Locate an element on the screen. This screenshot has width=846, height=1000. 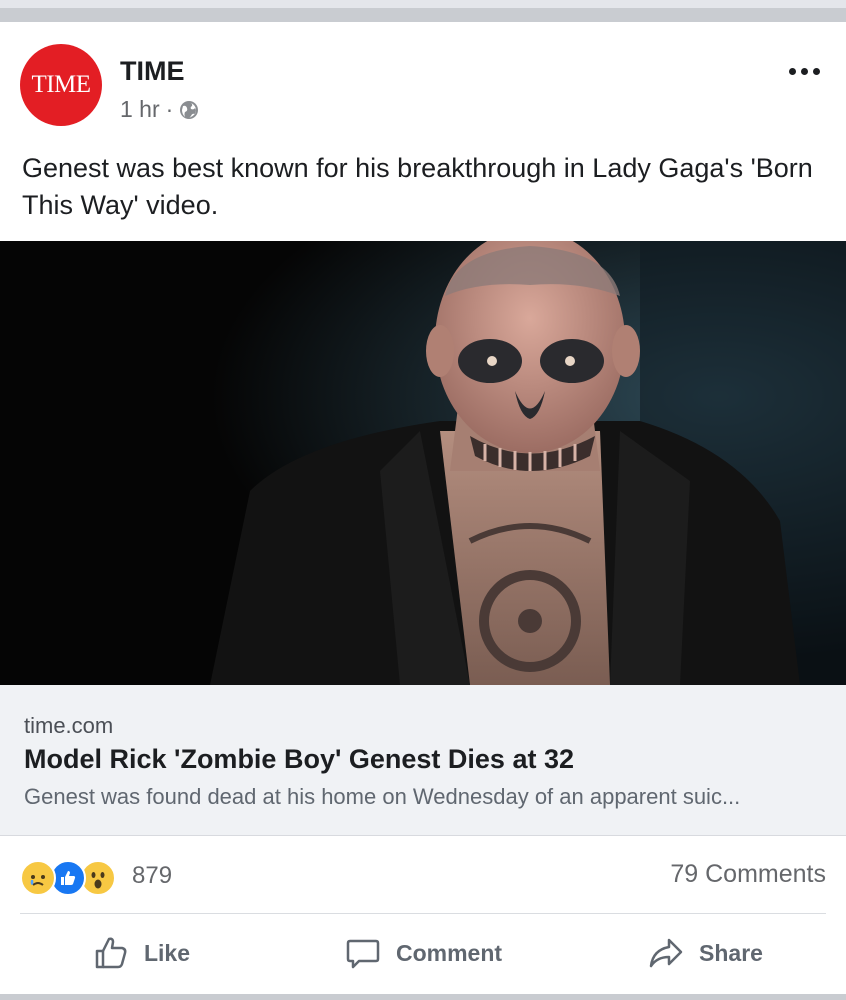
share-button: Share is located at coordinates (705, 953).